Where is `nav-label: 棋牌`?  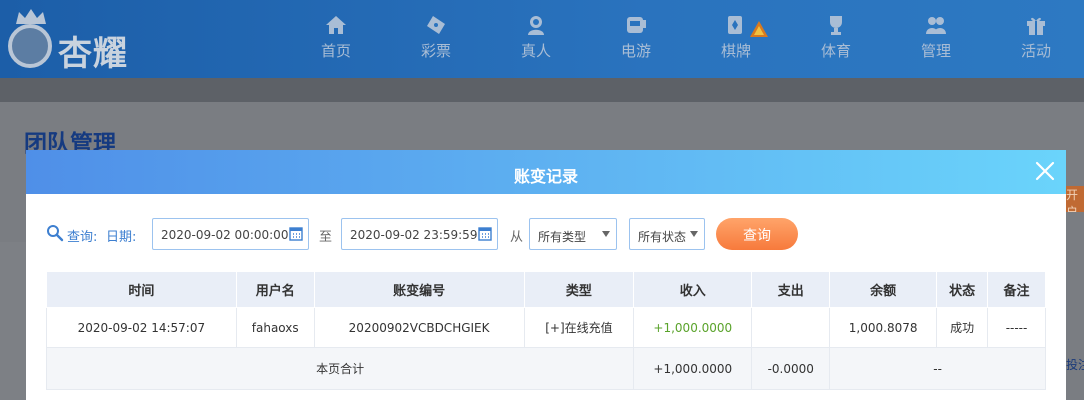
nav-label: 棋牌 is located at coordinates (735, 51).